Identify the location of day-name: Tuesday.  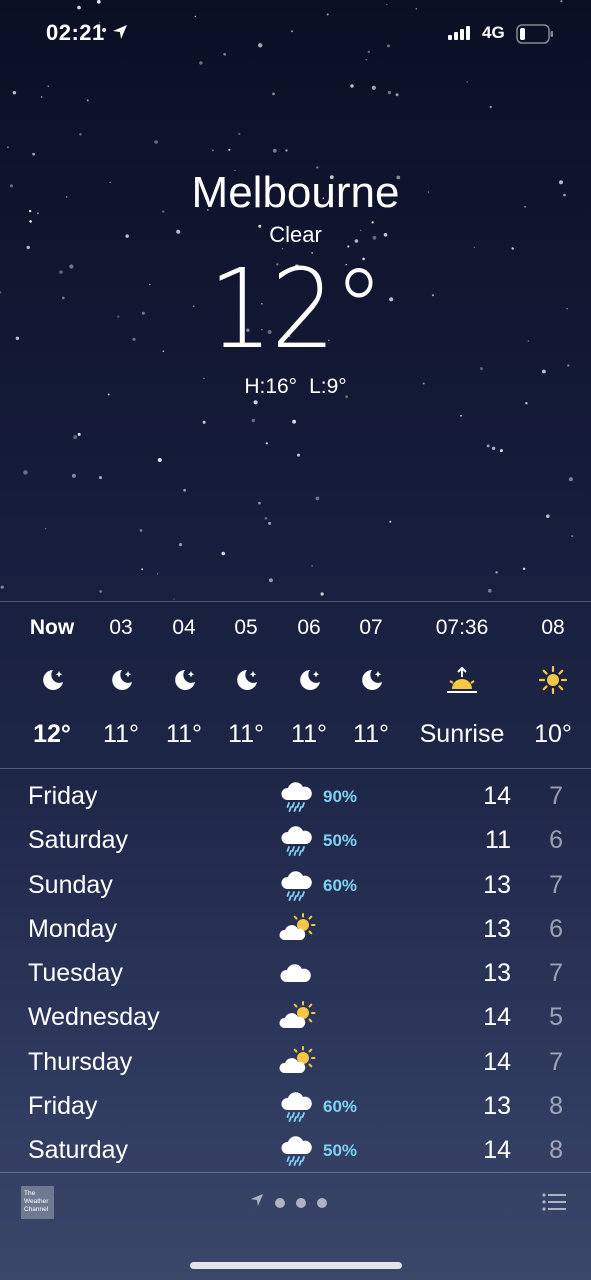
(75, 973).